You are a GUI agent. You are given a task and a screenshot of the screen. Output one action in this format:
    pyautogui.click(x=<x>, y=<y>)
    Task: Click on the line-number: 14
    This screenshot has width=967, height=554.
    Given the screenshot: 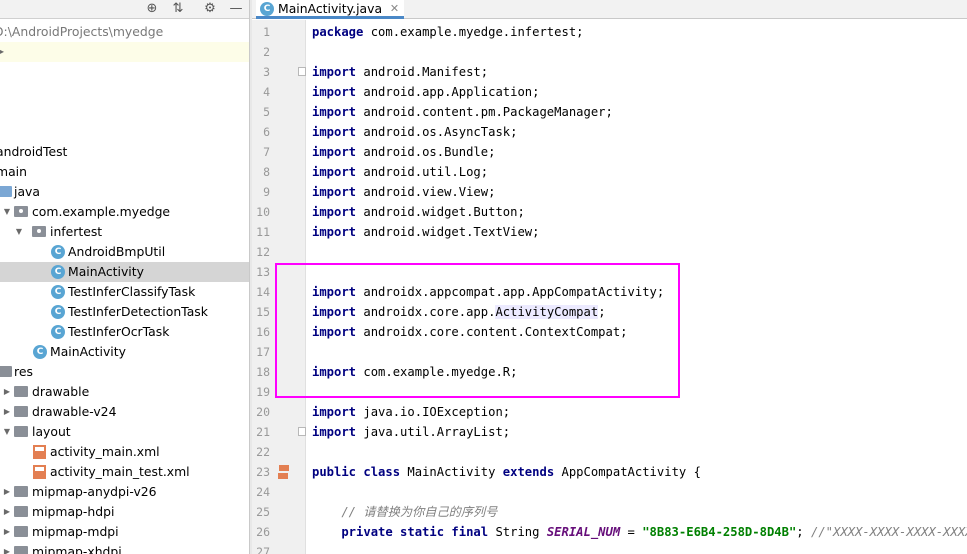 What is the action you would take?
    pyautogui.click(x=263, y=292)
    